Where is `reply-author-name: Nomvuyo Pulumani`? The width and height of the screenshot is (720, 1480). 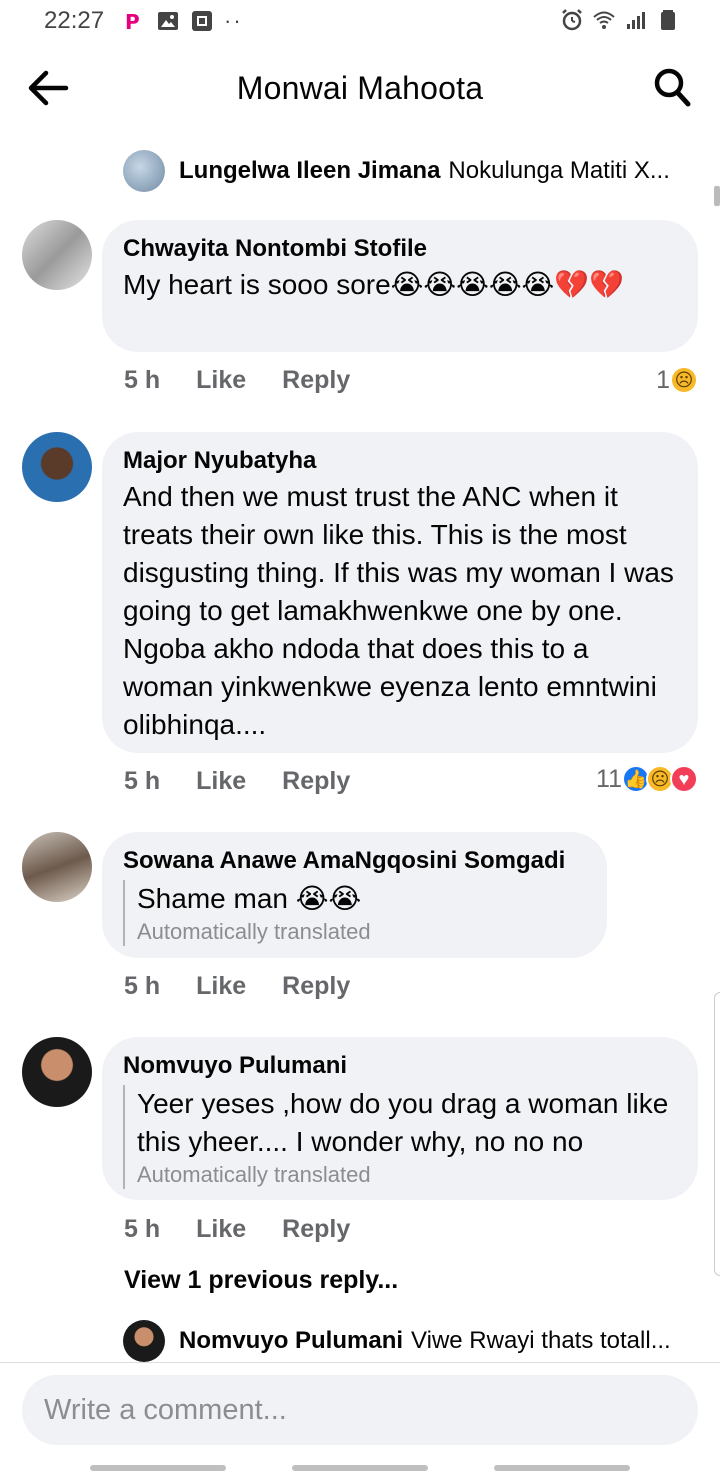
reply-author-name: Nomvuyo Pulumani is located at coordinates (291, 1341).